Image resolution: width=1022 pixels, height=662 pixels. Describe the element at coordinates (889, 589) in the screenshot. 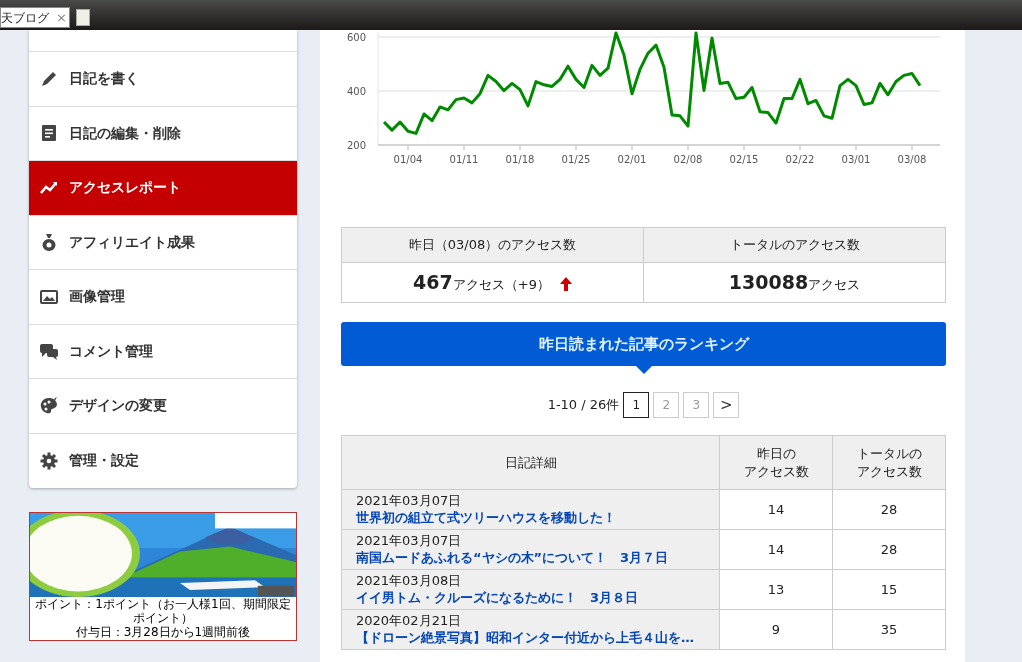

I see `table-cell: 15` at that location.